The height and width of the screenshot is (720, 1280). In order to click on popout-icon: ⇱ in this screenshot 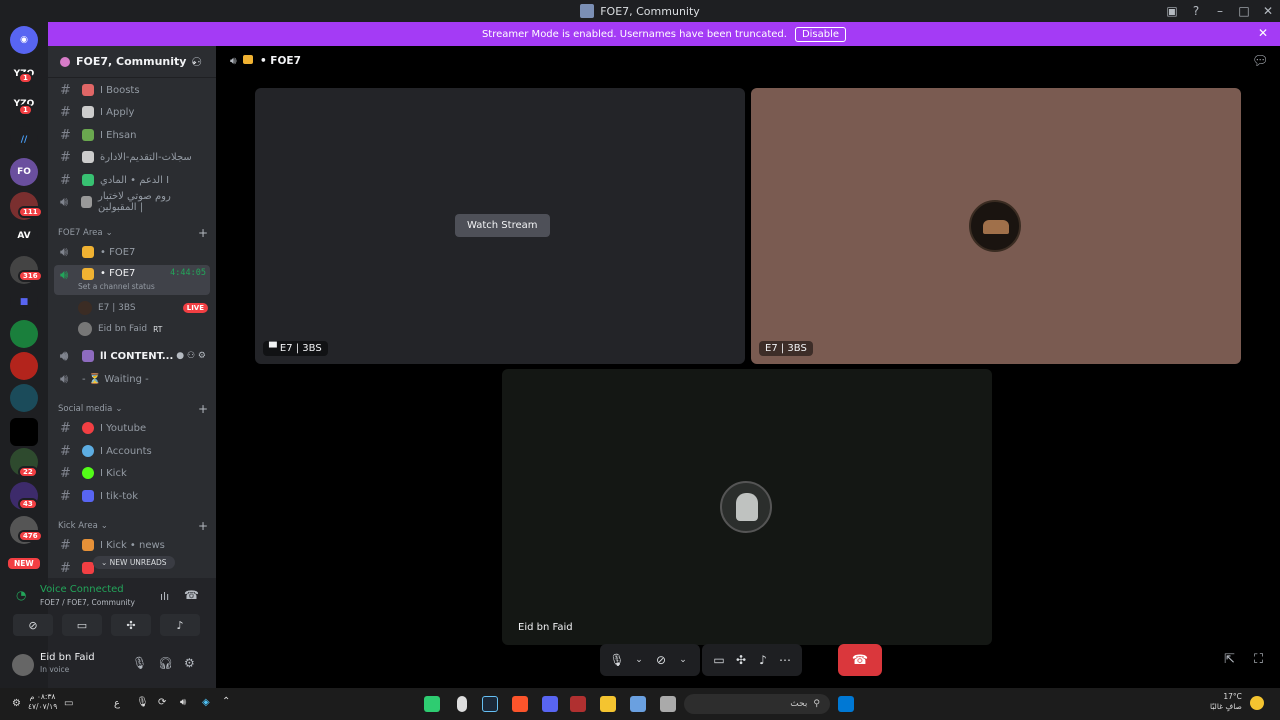, I will do `click(1229, 659)`.